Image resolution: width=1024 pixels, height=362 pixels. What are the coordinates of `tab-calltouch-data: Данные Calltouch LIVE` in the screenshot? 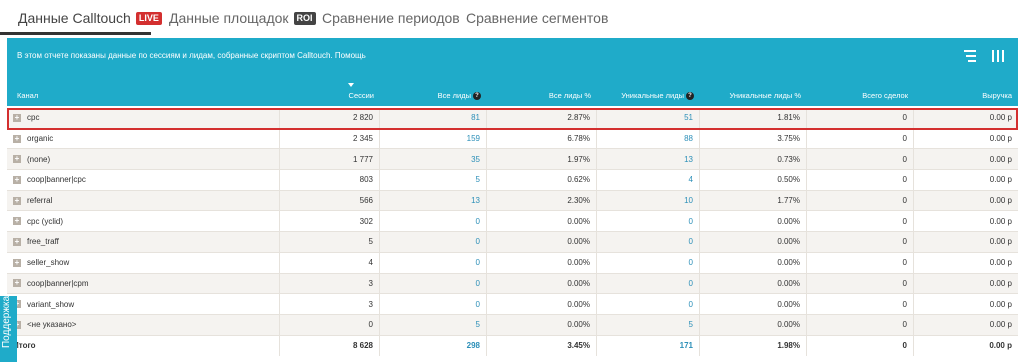 It's located at (90, 18).